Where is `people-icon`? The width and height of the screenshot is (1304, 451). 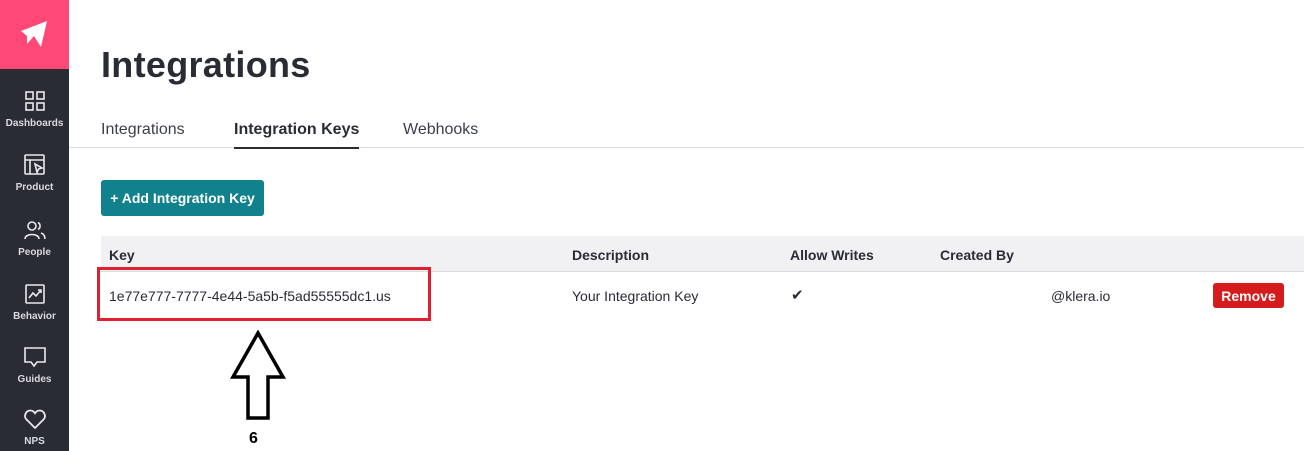
people-icon is located at coordinates (34, 230).